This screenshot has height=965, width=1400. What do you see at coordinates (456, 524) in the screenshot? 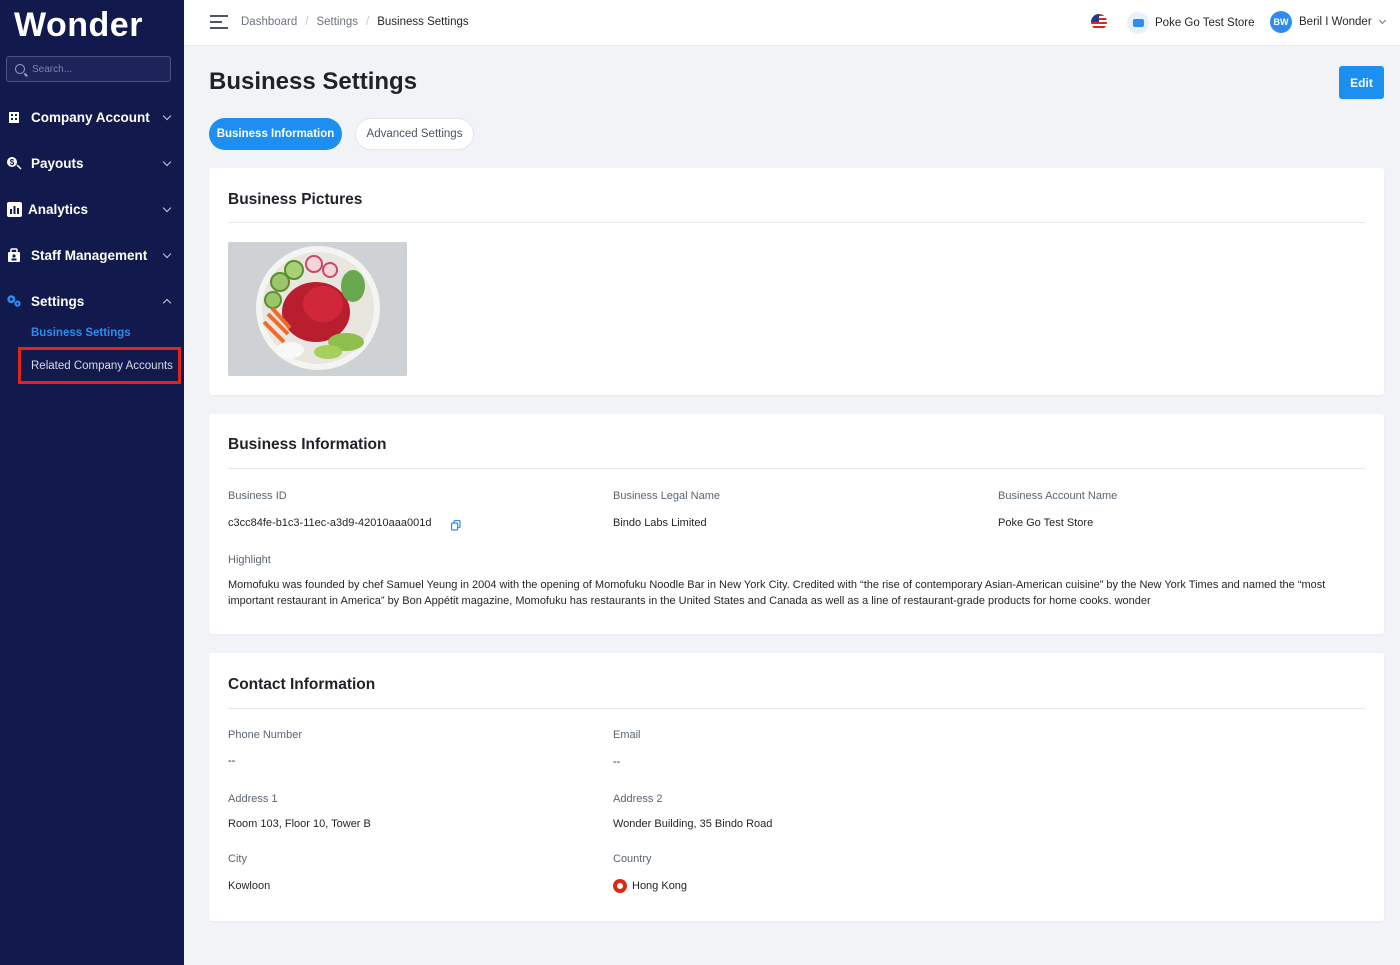
I see `copy-icon` at bounding box center [456, 524].